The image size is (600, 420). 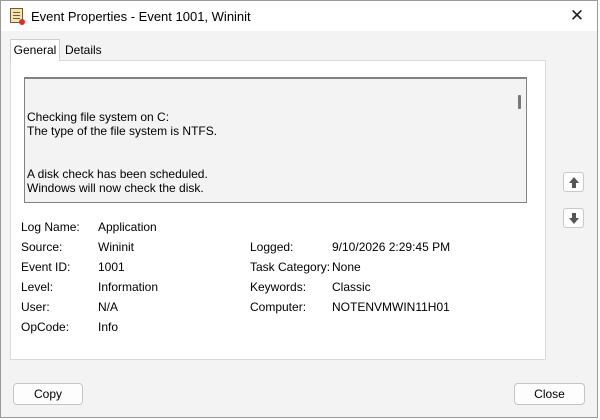 What do you see at coordinates (45, 327) in the screenshot?
I see `opcode-label: OpCode:` at bounding box center [45, 327].